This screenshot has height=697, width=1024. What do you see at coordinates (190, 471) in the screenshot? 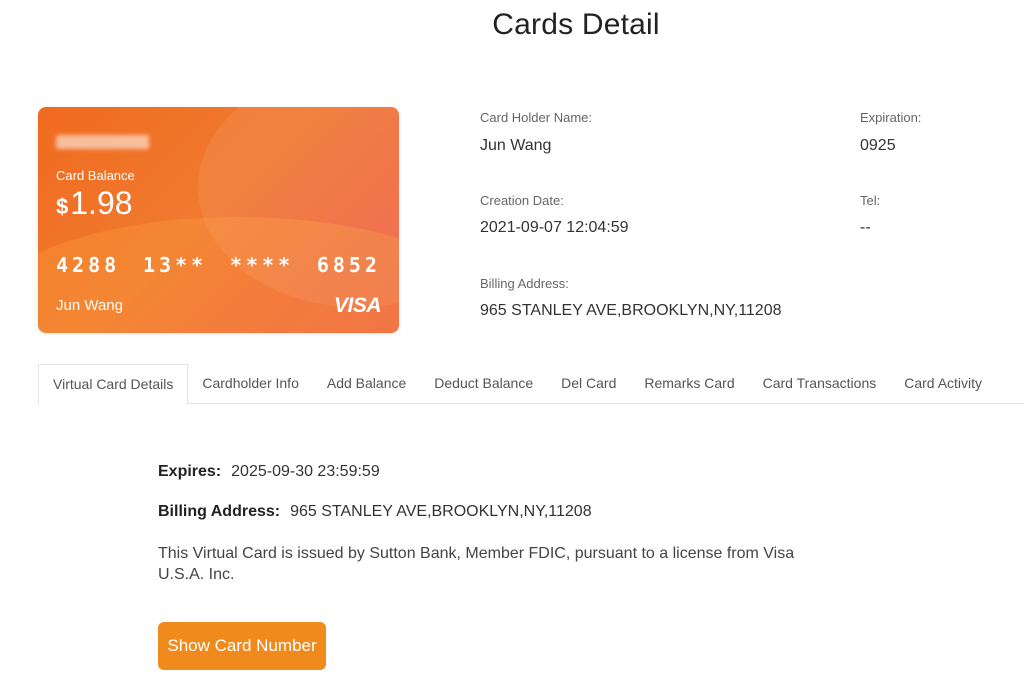
I see `expires-label: Expires:` at bounding box center [190, 471].